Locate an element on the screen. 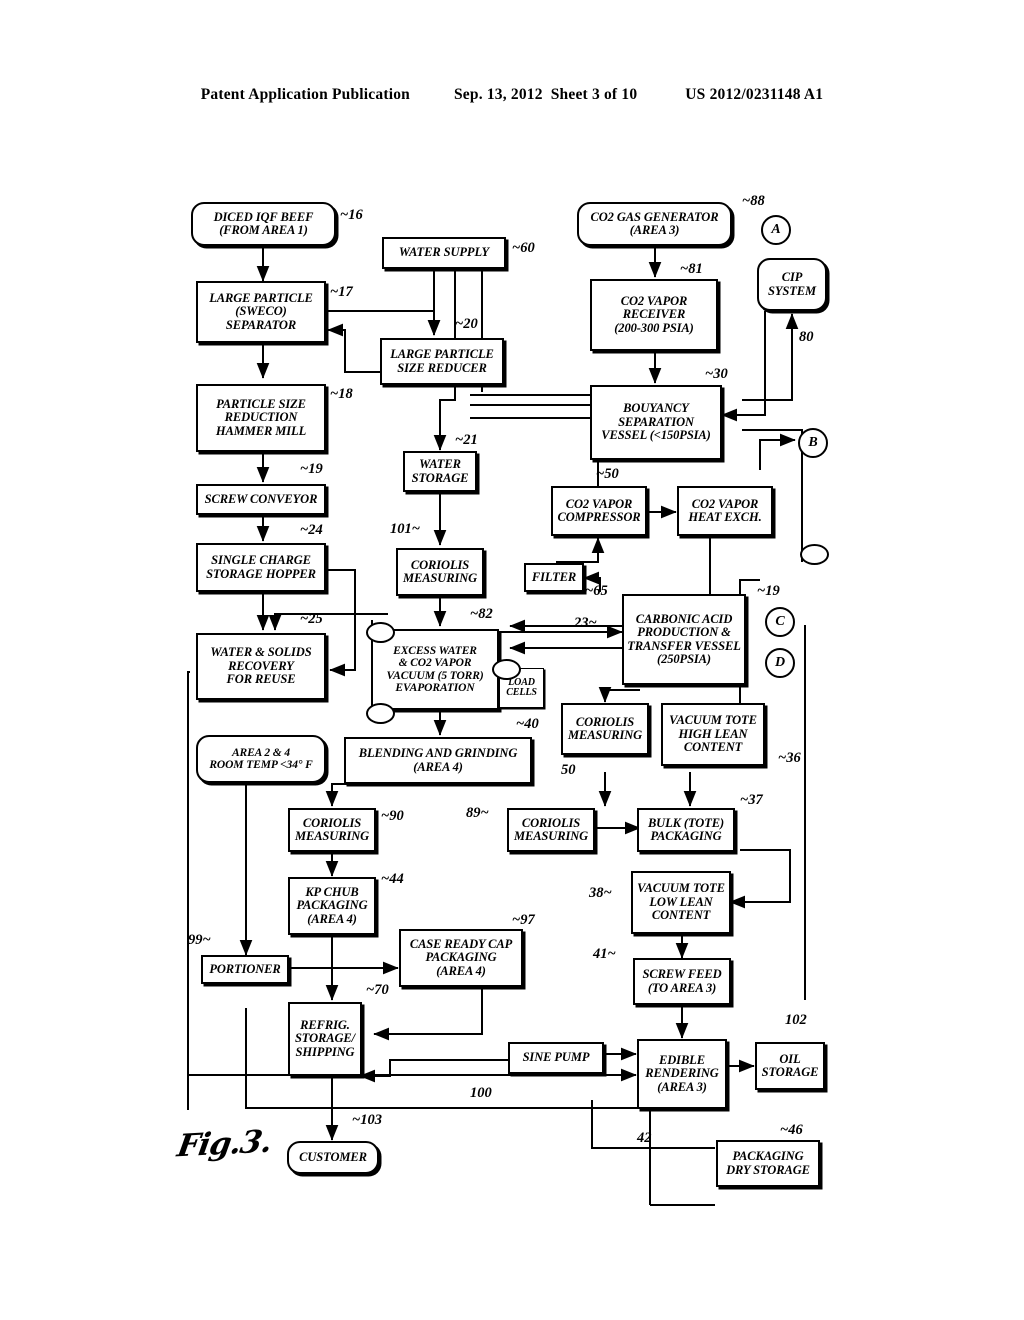 This screenshot has width=1024, height=1320. ref-19: ~19 is located at coordinates (311, 469).